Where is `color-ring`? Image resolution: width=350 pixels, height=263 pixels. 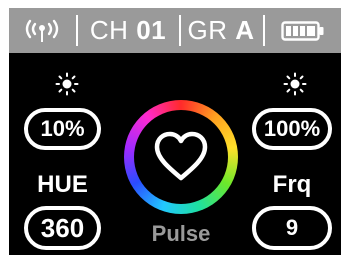 color-ring is located at coordinates (181, 157).